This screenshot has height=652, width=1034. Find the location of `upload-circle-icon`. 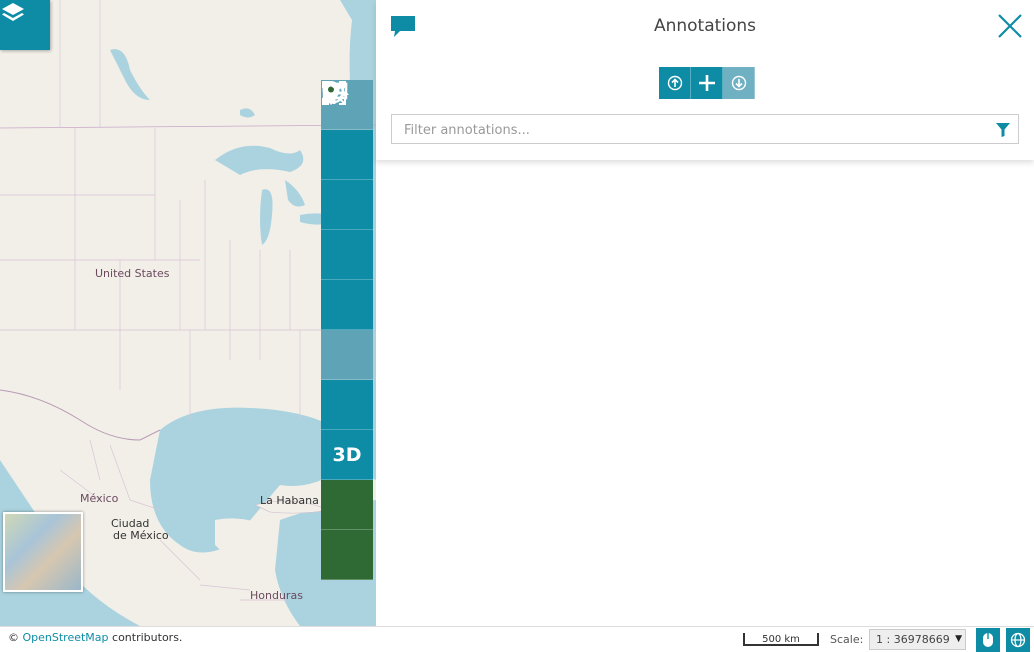

upload-circle-icon is located at coordinates (674, 83).